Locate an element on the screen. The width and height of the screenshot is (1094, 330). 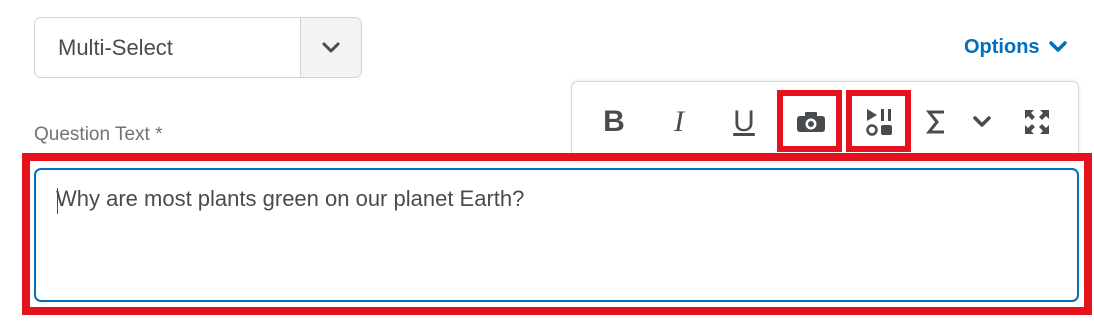
bold-button: B is located at coordinates (614, 122).